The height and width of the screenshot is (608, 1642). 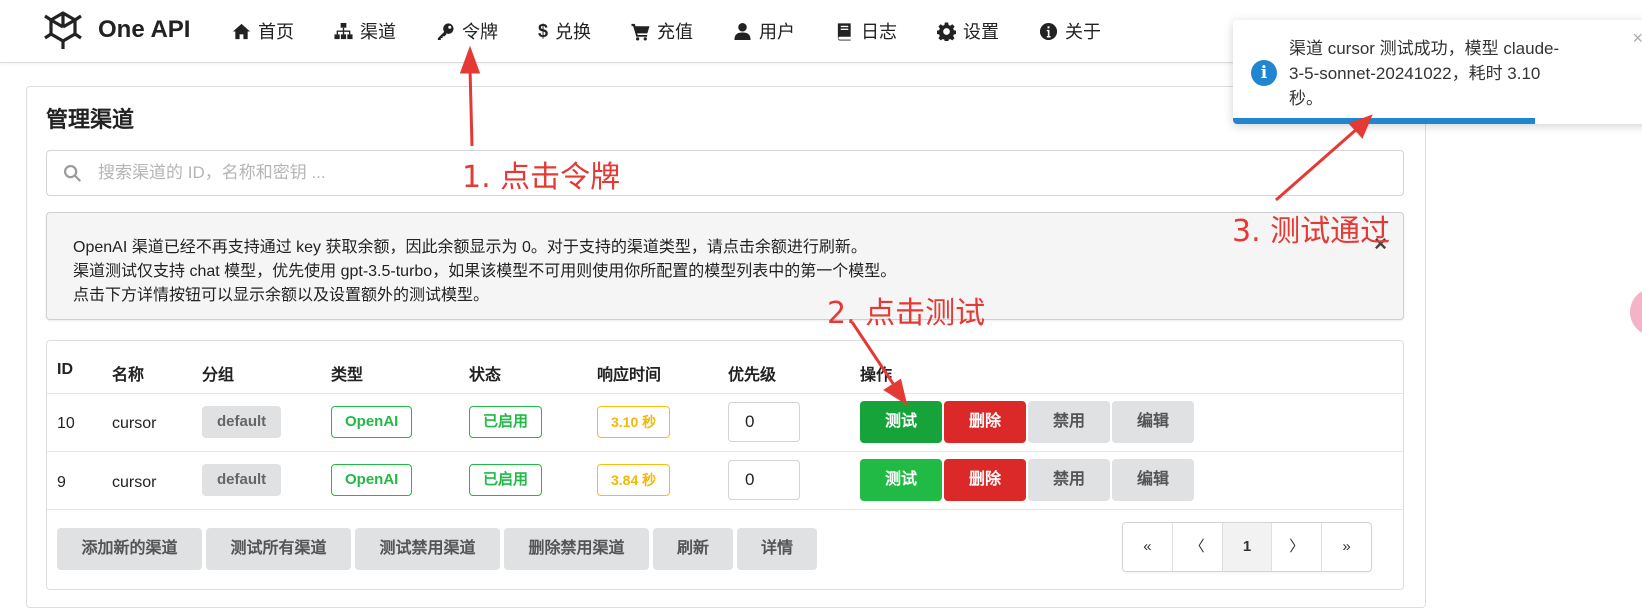 I want to click on nav-channels: 渠道, so click(x=365, y=31).